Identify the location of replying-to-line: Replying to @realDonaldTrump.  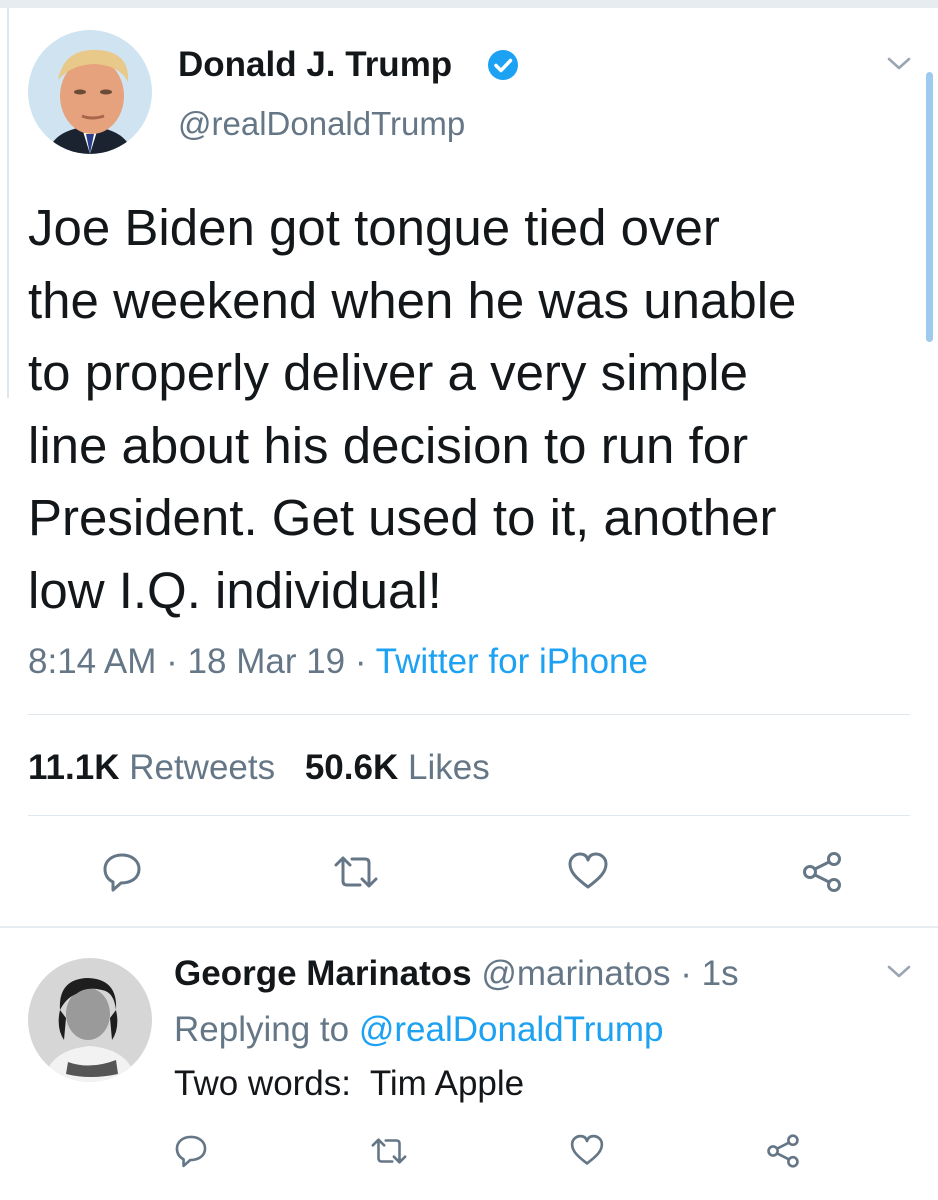
(418, 1030).